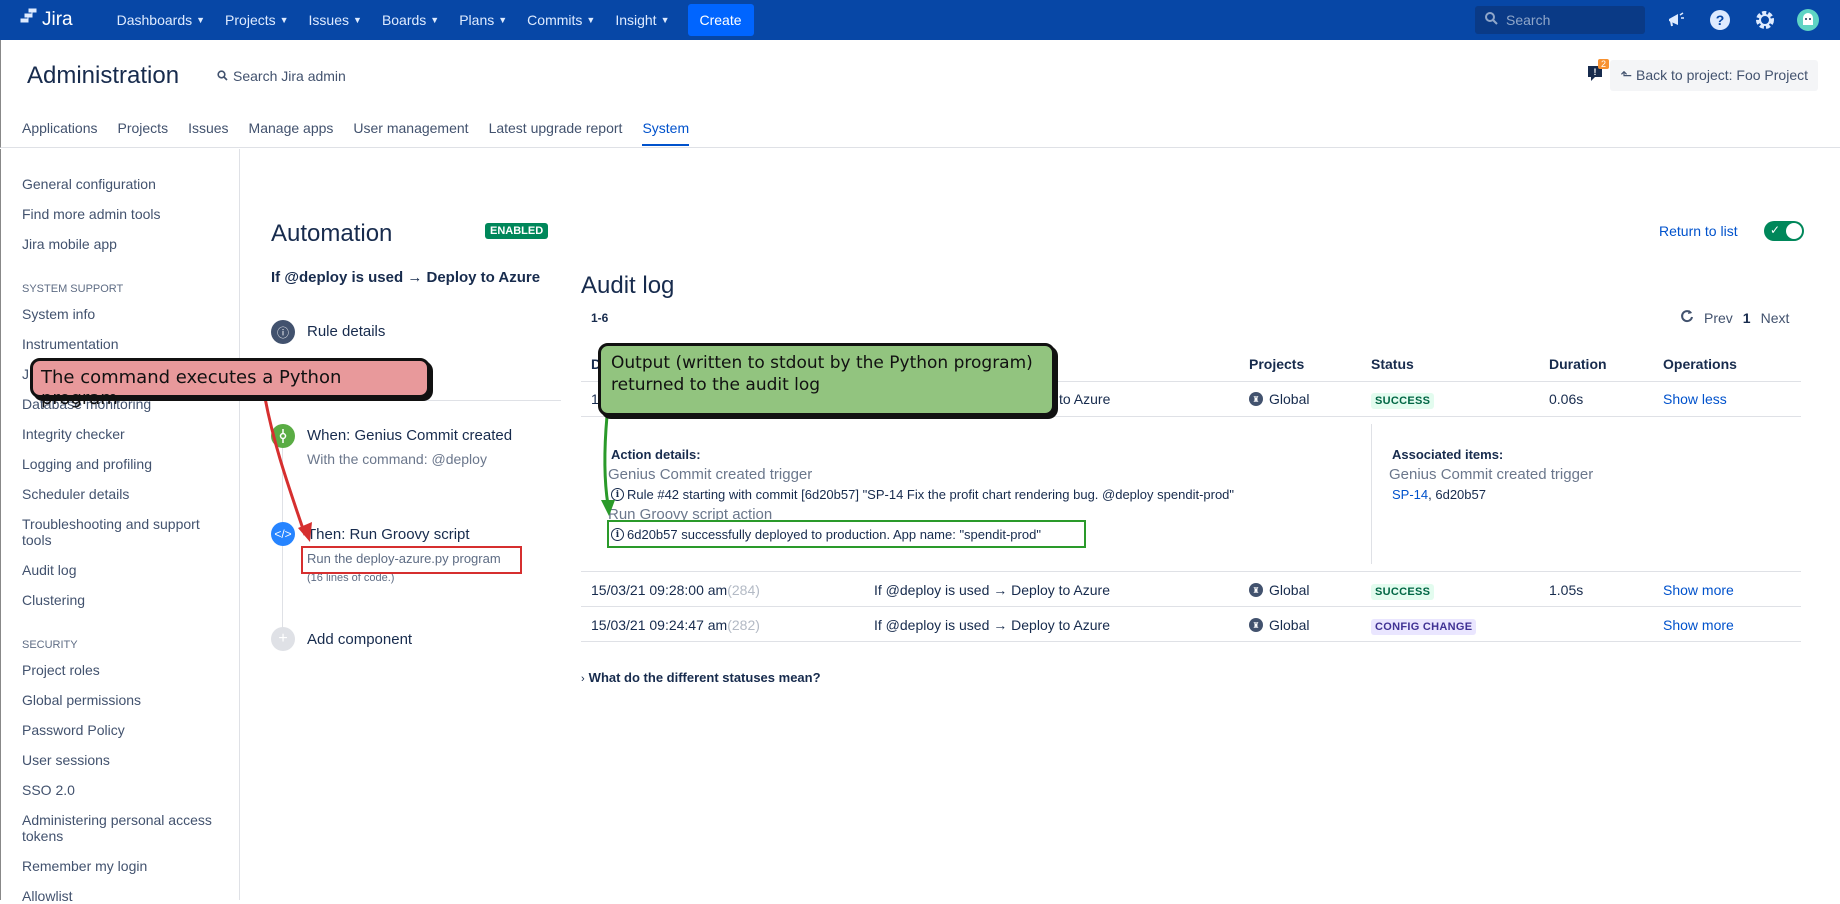 This screenshot has width=1840, height=904. I want to click on admin-search: Search Jira admin, so click(281, 76).